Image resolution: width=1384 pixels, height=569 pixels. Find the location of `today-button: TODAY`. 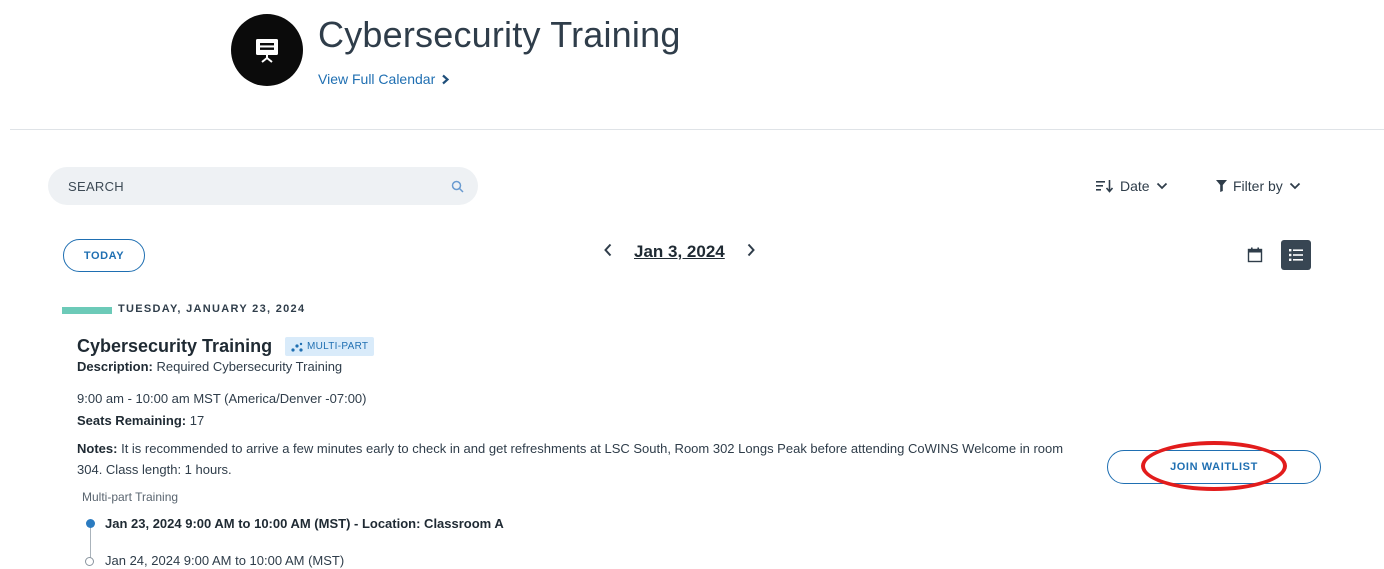

today-button: TODAY is located at coordinates (104, 255).